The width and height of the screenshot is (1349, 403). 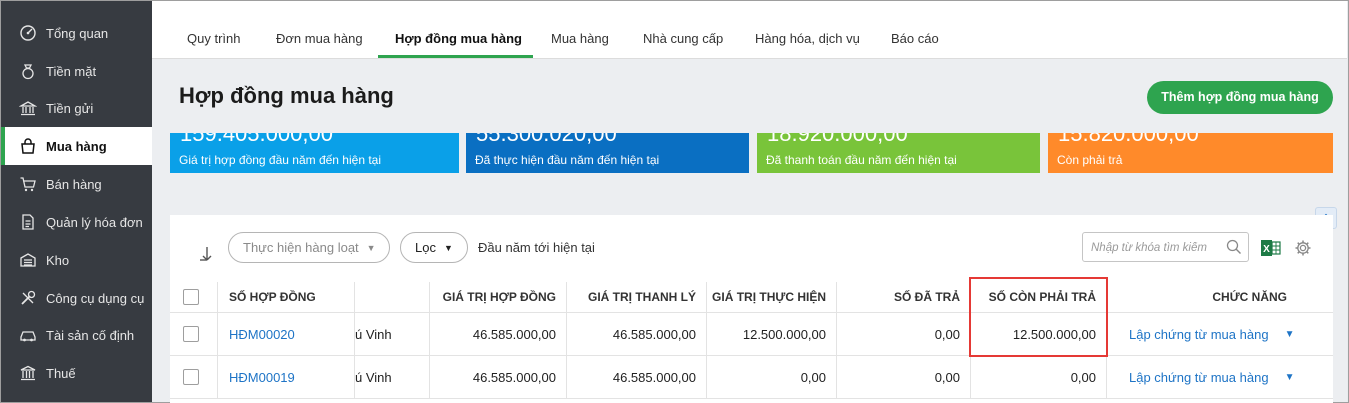 I want to click on filter-label: Lọc, so click(x=425, y=247).